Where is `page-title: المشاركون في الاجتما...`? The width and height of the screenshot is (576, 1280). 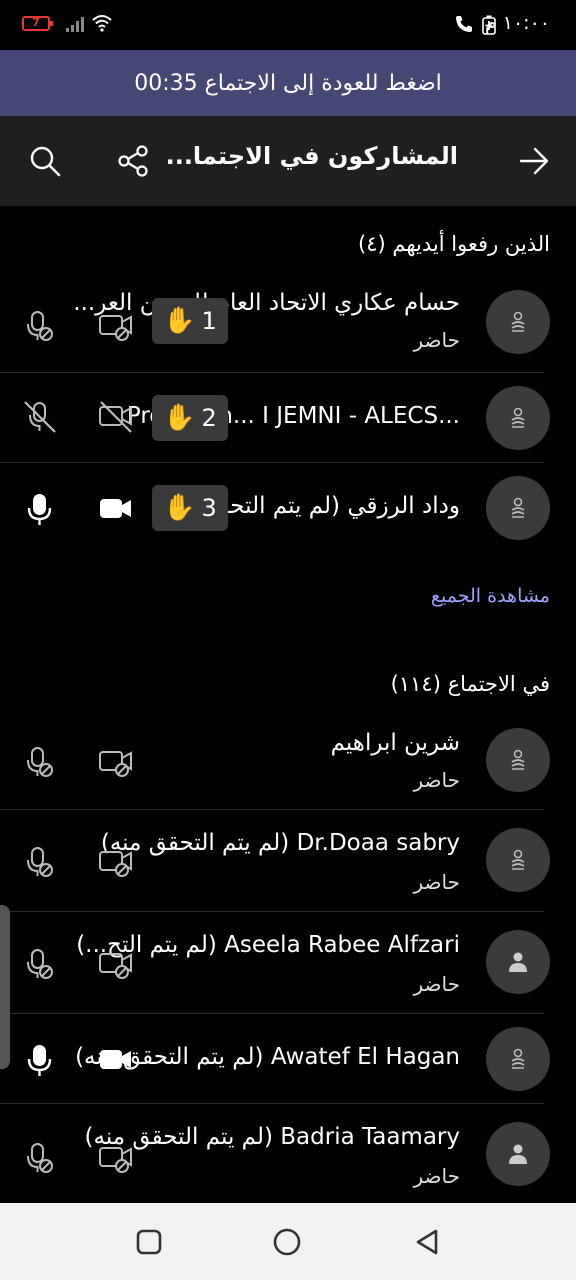 page-title: المشاركون في الاجتما... is located at coordinates (311, 156).